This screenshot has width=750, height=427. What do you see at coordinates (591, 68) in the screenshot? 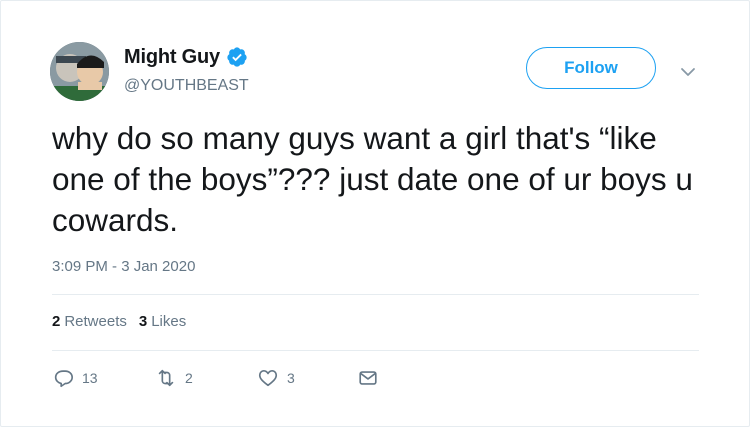
I see `follow-button: Follow` at bounding box center [591, 68].